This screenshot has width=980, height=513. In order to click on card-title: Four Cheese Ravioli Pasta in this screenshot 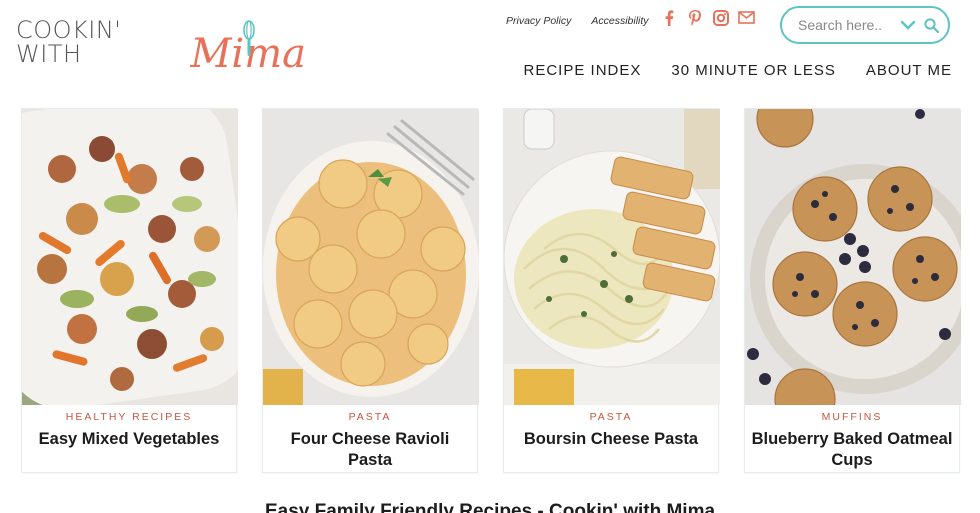, I will do `click(370, 450)`.